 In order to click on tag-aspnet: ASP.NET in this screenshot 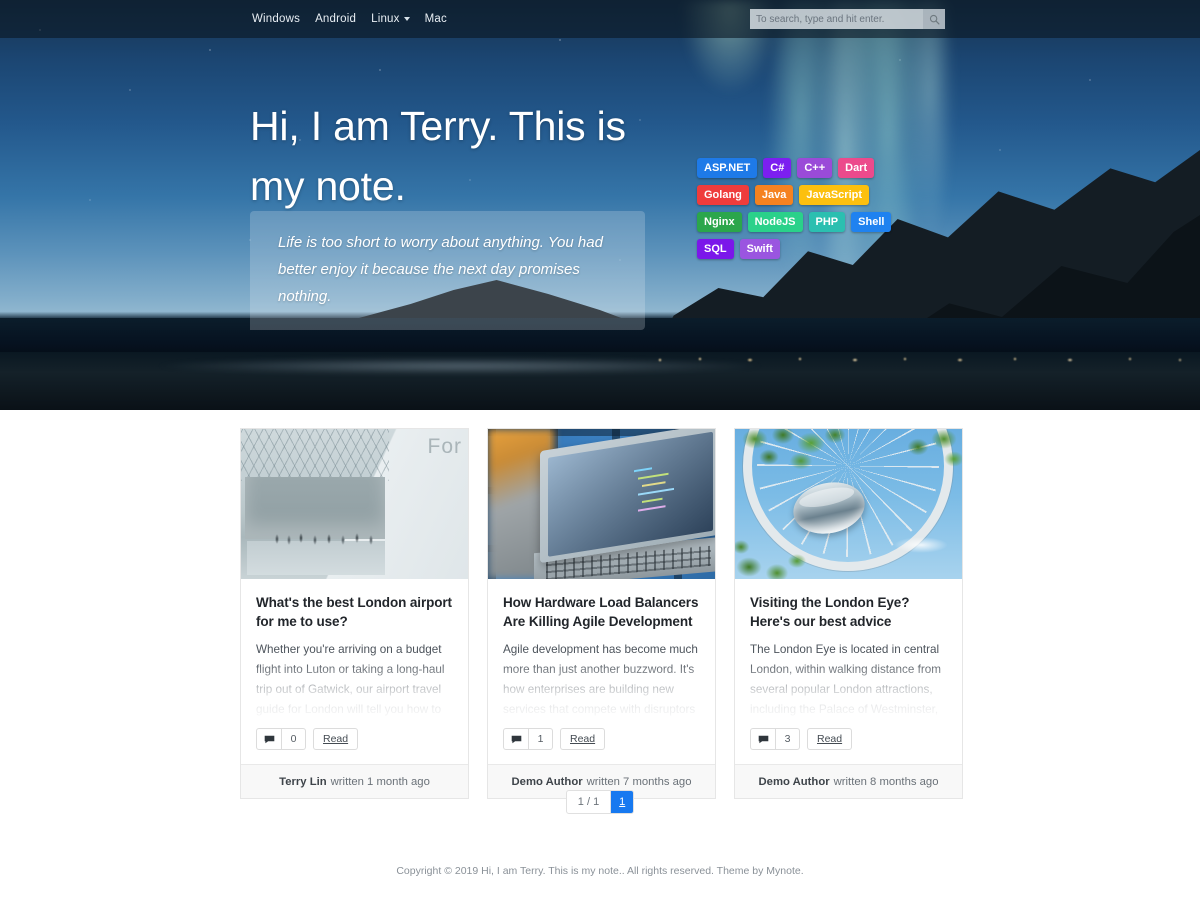, I will do `click(727, 168)`.